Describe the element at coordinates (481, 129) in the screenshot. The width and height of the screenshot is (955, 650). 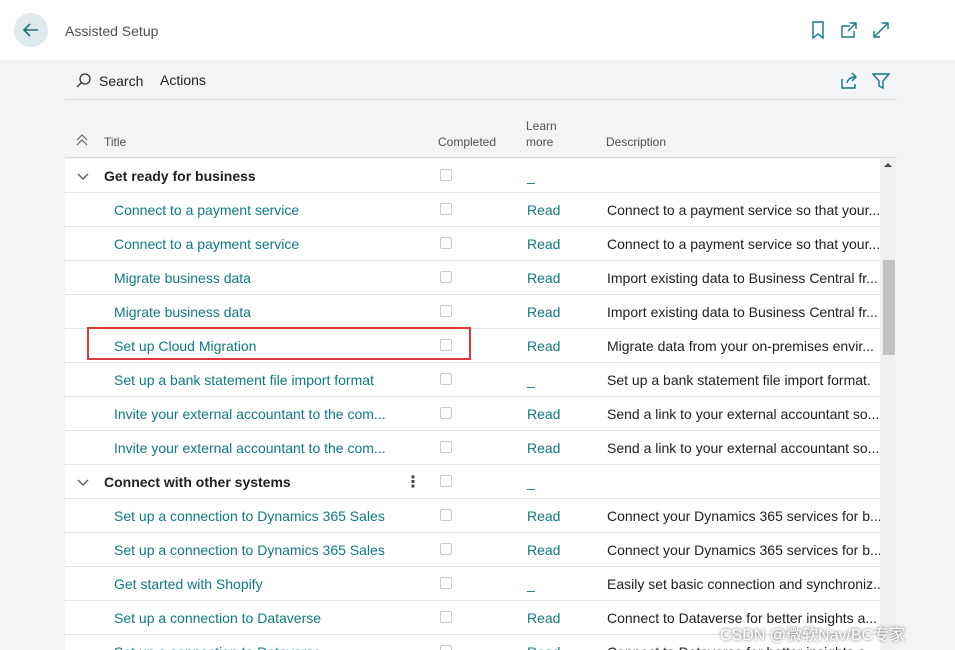
I see `column-header-row: Title Completed Learn more Description` at that location.